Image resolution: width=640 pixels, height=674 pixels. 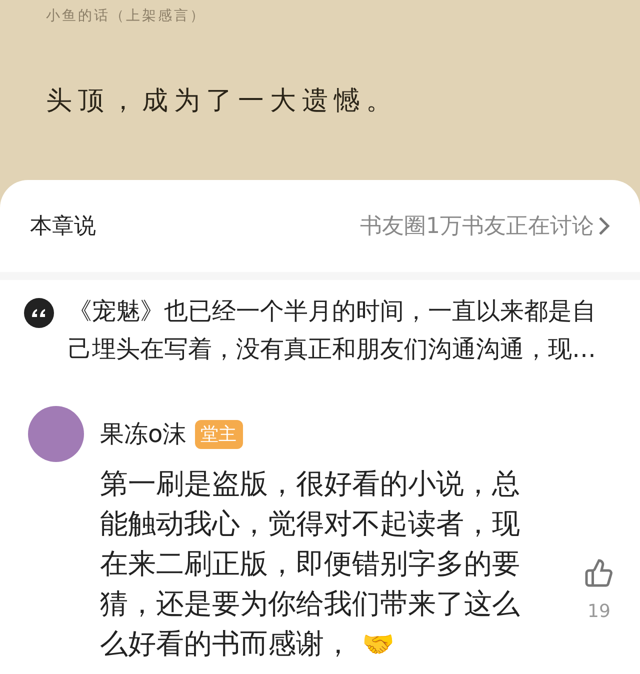 I want to click on section-title: 本章说, so click(x=63, y=226).